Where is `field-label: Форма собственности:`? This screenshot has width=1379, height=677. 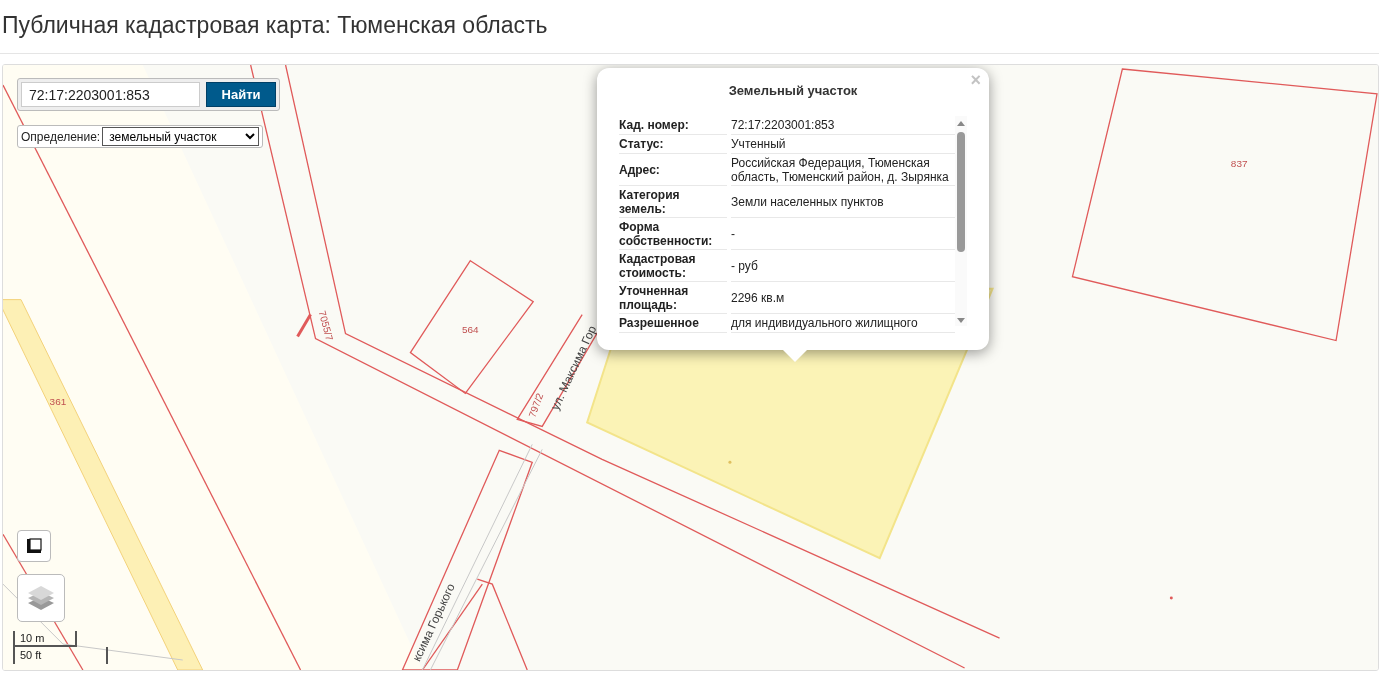 field-label: Форма собственности: is located at coordinates (673, 234).